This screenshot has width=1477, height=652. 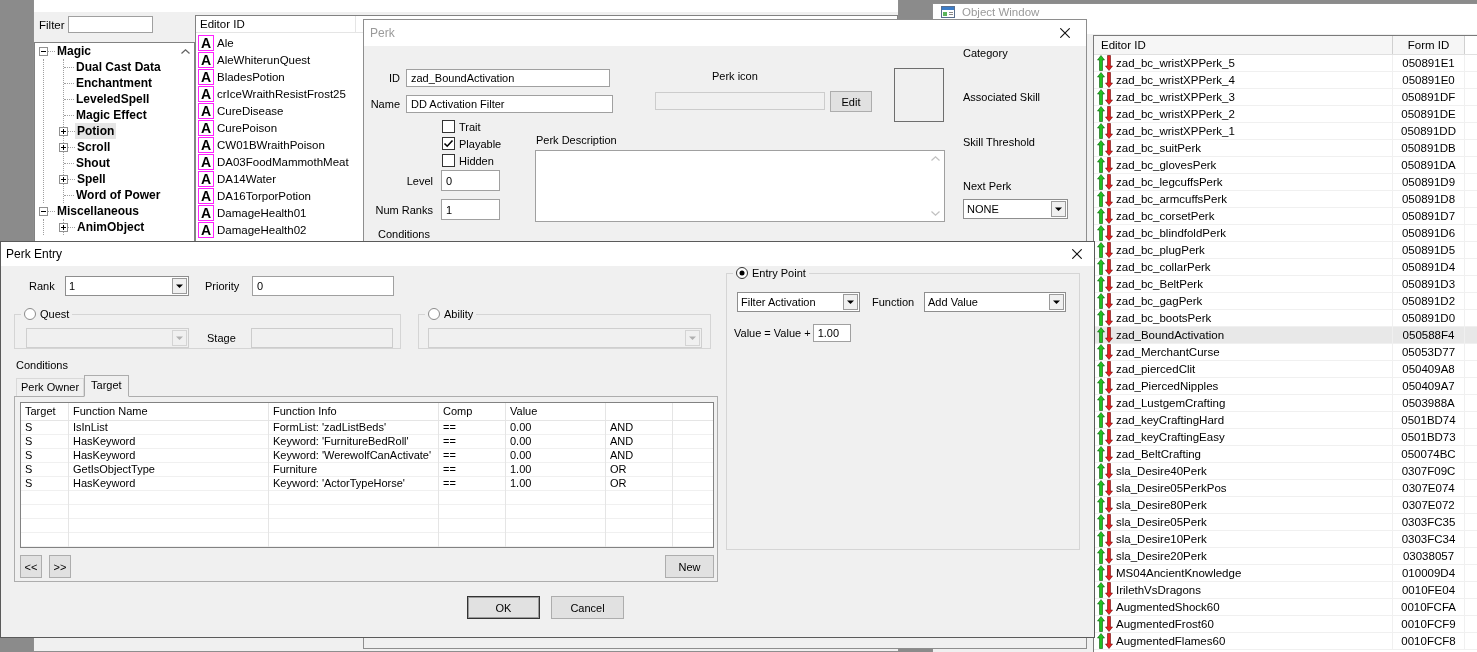 I want to click on tab: Target, so click(x=106, y=386).